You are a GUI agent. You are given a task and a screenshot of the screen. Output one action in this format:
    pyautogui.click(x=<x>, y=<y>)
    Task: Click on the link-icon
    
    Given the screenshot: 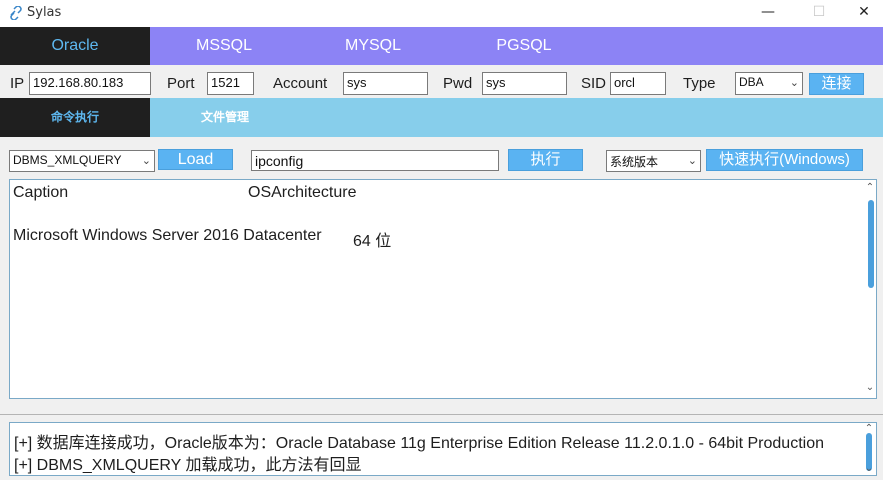 What is the action you would take?
    pyautogui.click(x=16, y=13)
    